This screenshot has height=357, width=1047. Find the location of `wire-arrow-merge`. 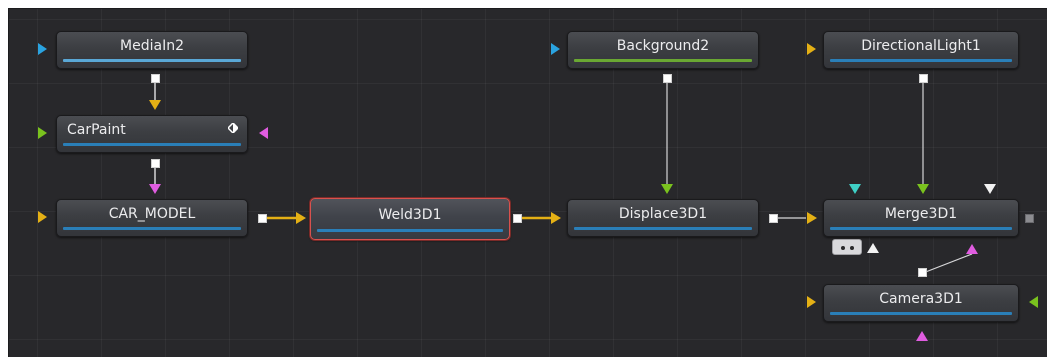

wire-arrow-merge is located at coordinates (812, 218).